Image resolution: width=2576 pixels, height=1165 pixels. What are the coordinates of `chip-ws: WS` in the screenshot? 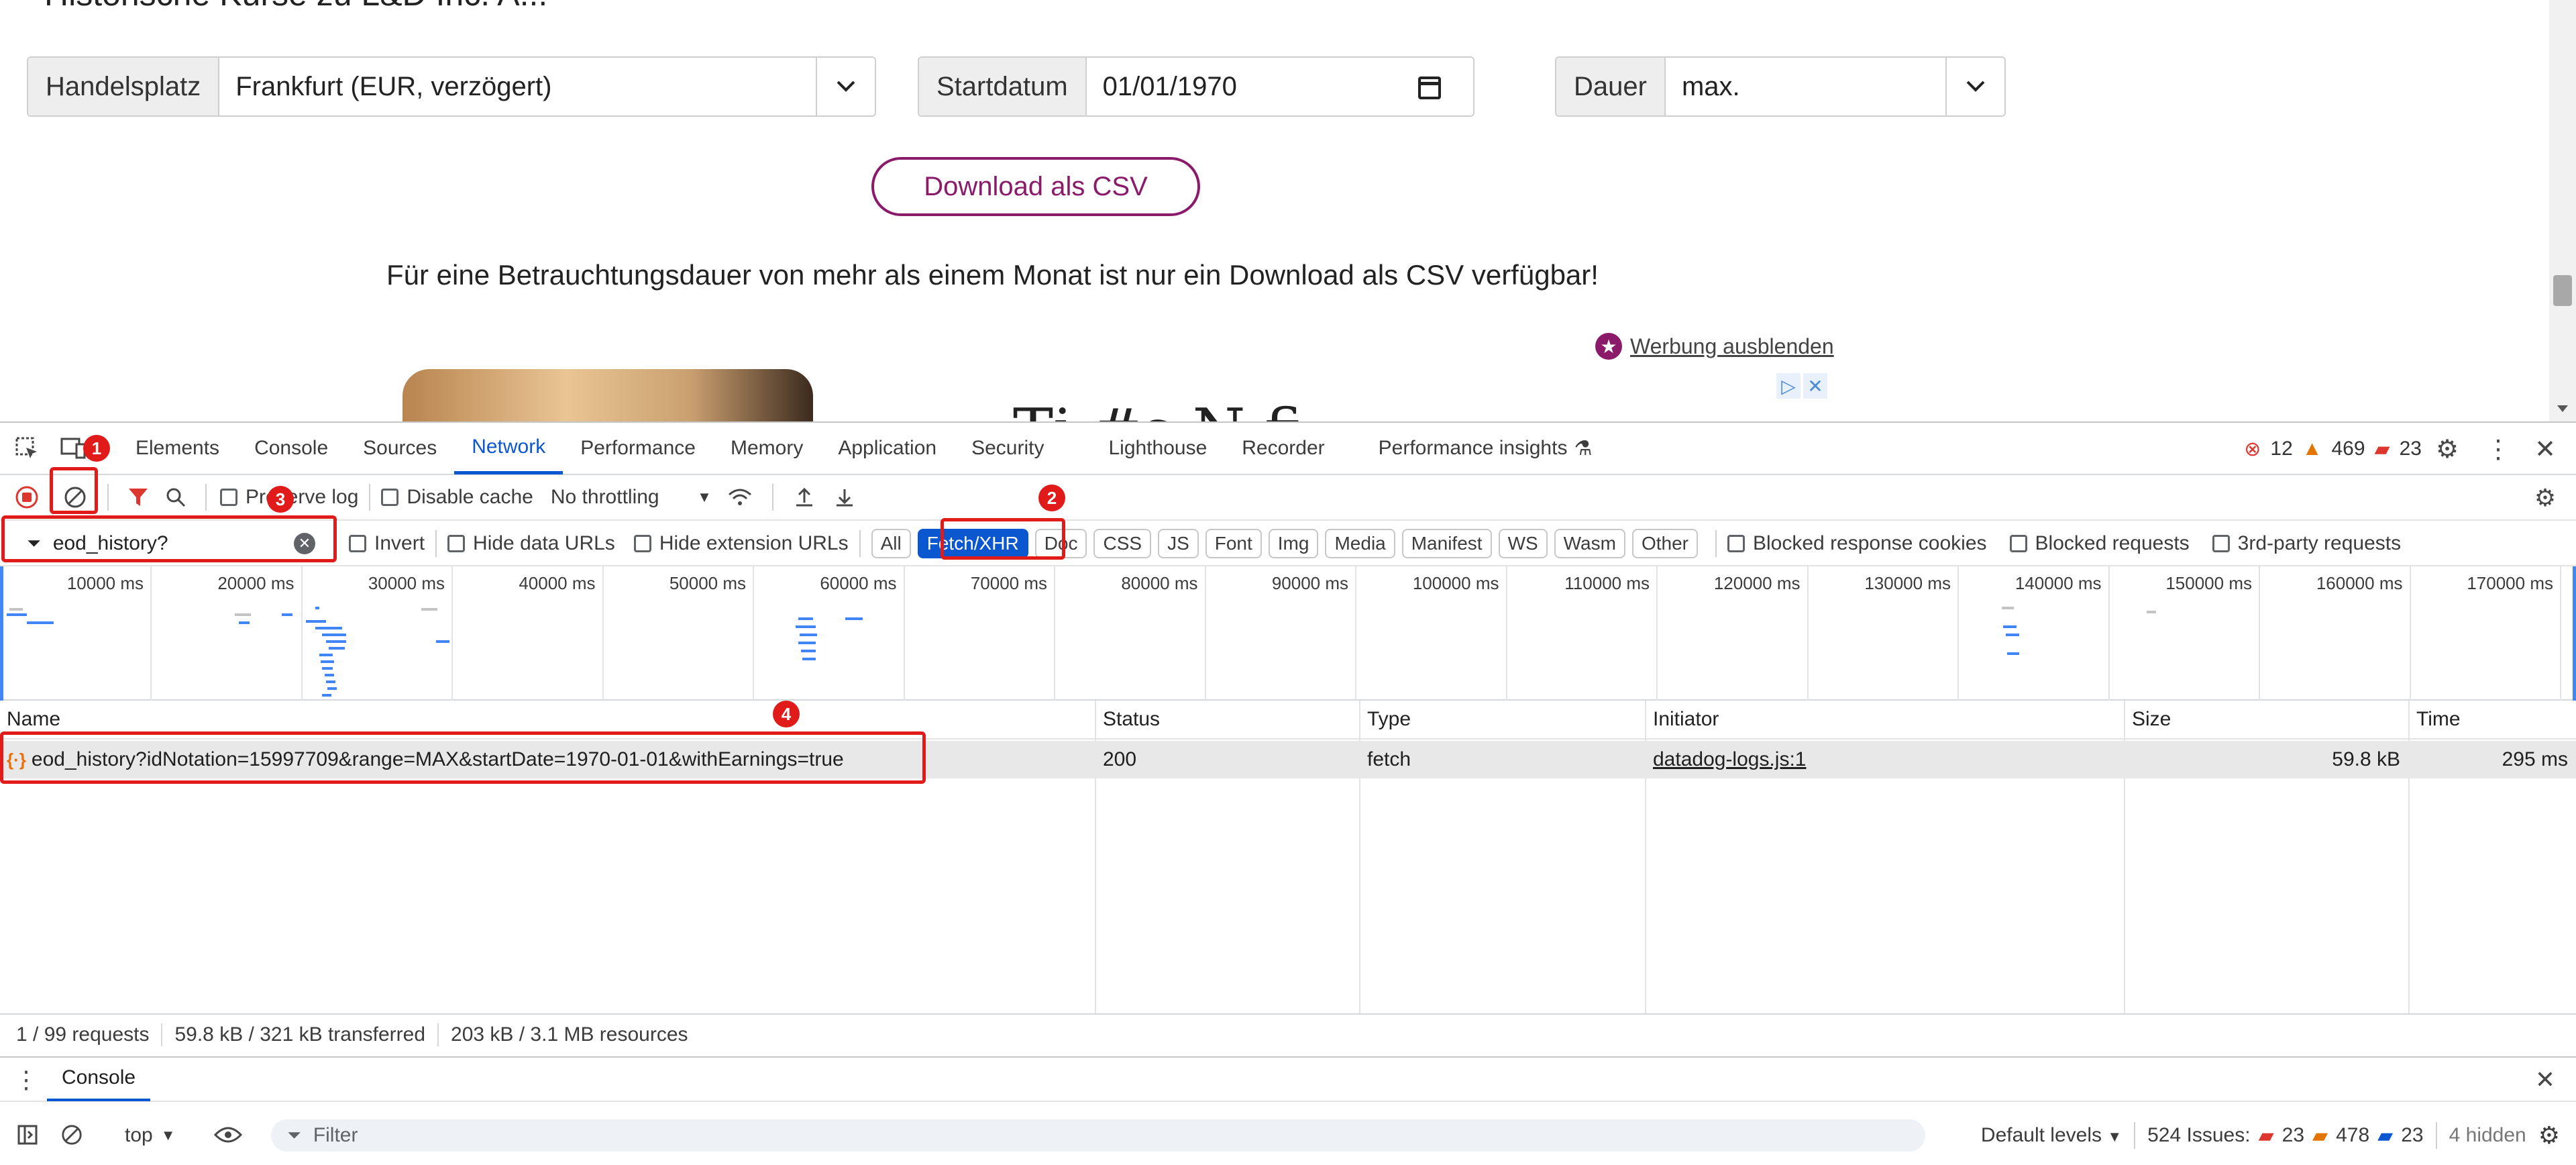 It's located at (1523, 543).